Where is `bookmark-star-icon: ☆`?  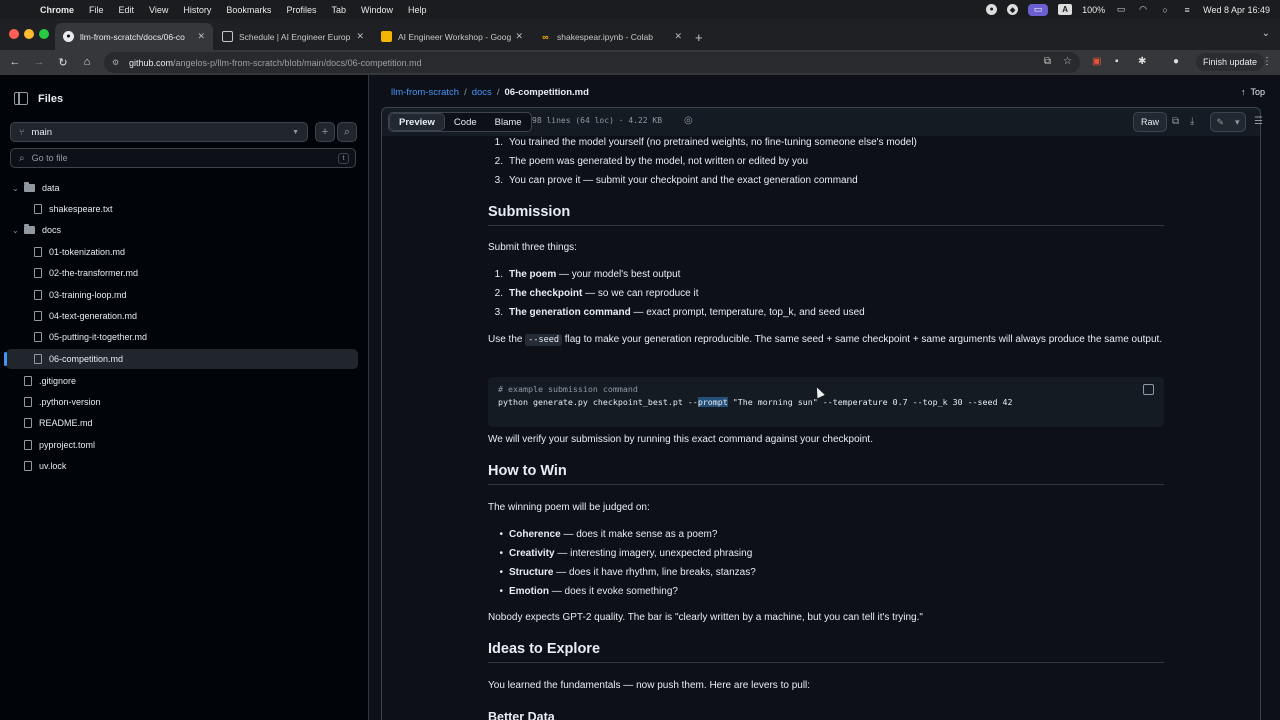
bookmark-star-icon: ☆ is located at coordinates (1067, 61).